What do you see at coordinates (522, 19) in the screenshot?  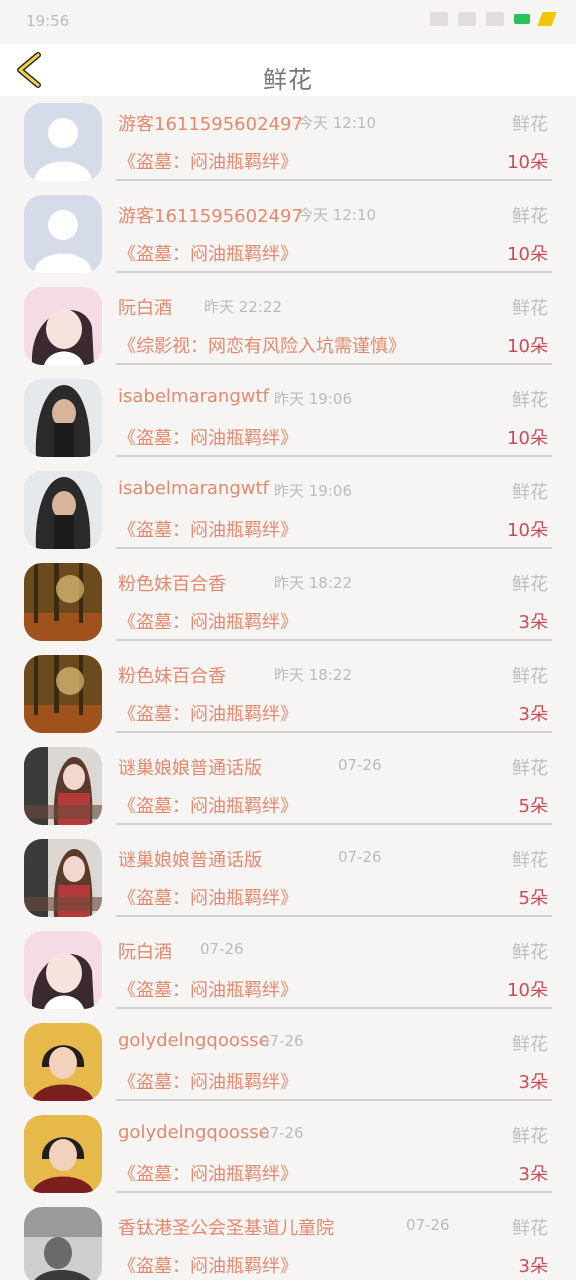 I see `battery-icon` at bounding box center [522, 19].